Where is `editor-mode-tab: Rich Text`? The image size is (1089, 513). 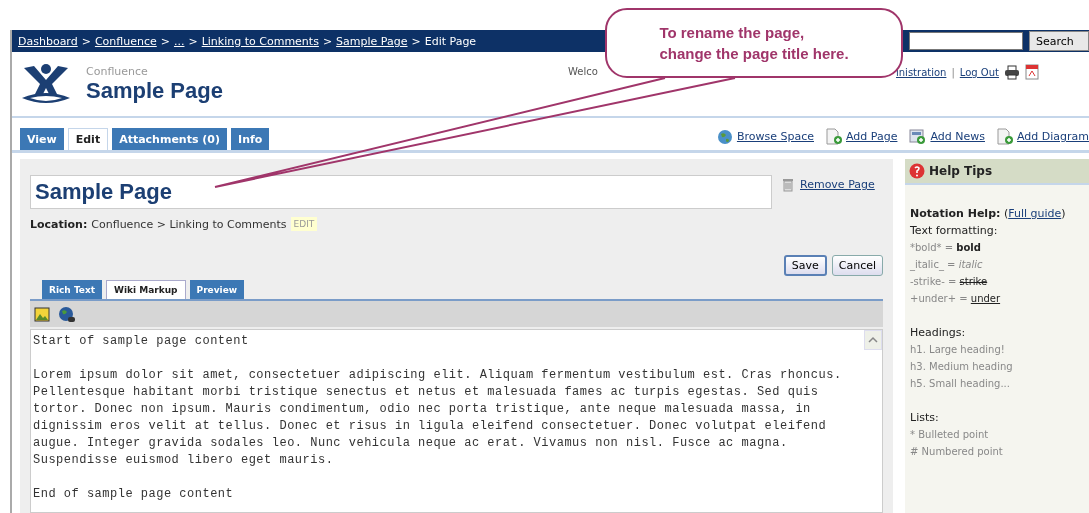 editor-mode-tab: Rich Text is located at coordinates (72, 289).